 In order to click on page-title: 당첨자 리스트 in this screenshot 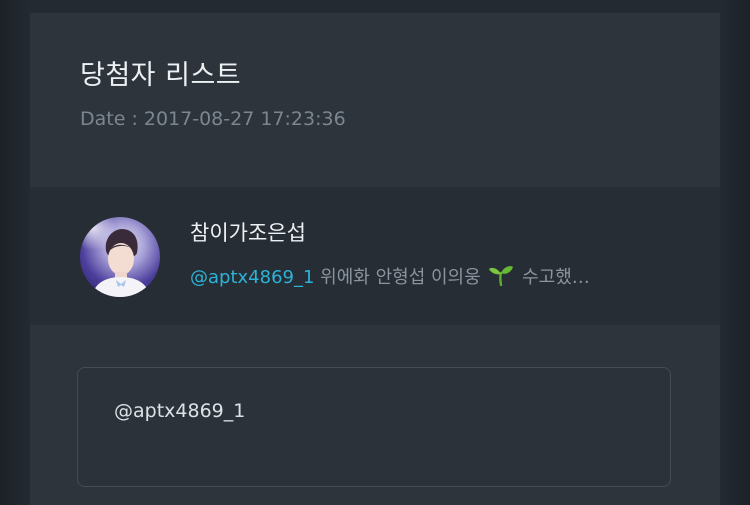, I will do `click(161, 75)`.